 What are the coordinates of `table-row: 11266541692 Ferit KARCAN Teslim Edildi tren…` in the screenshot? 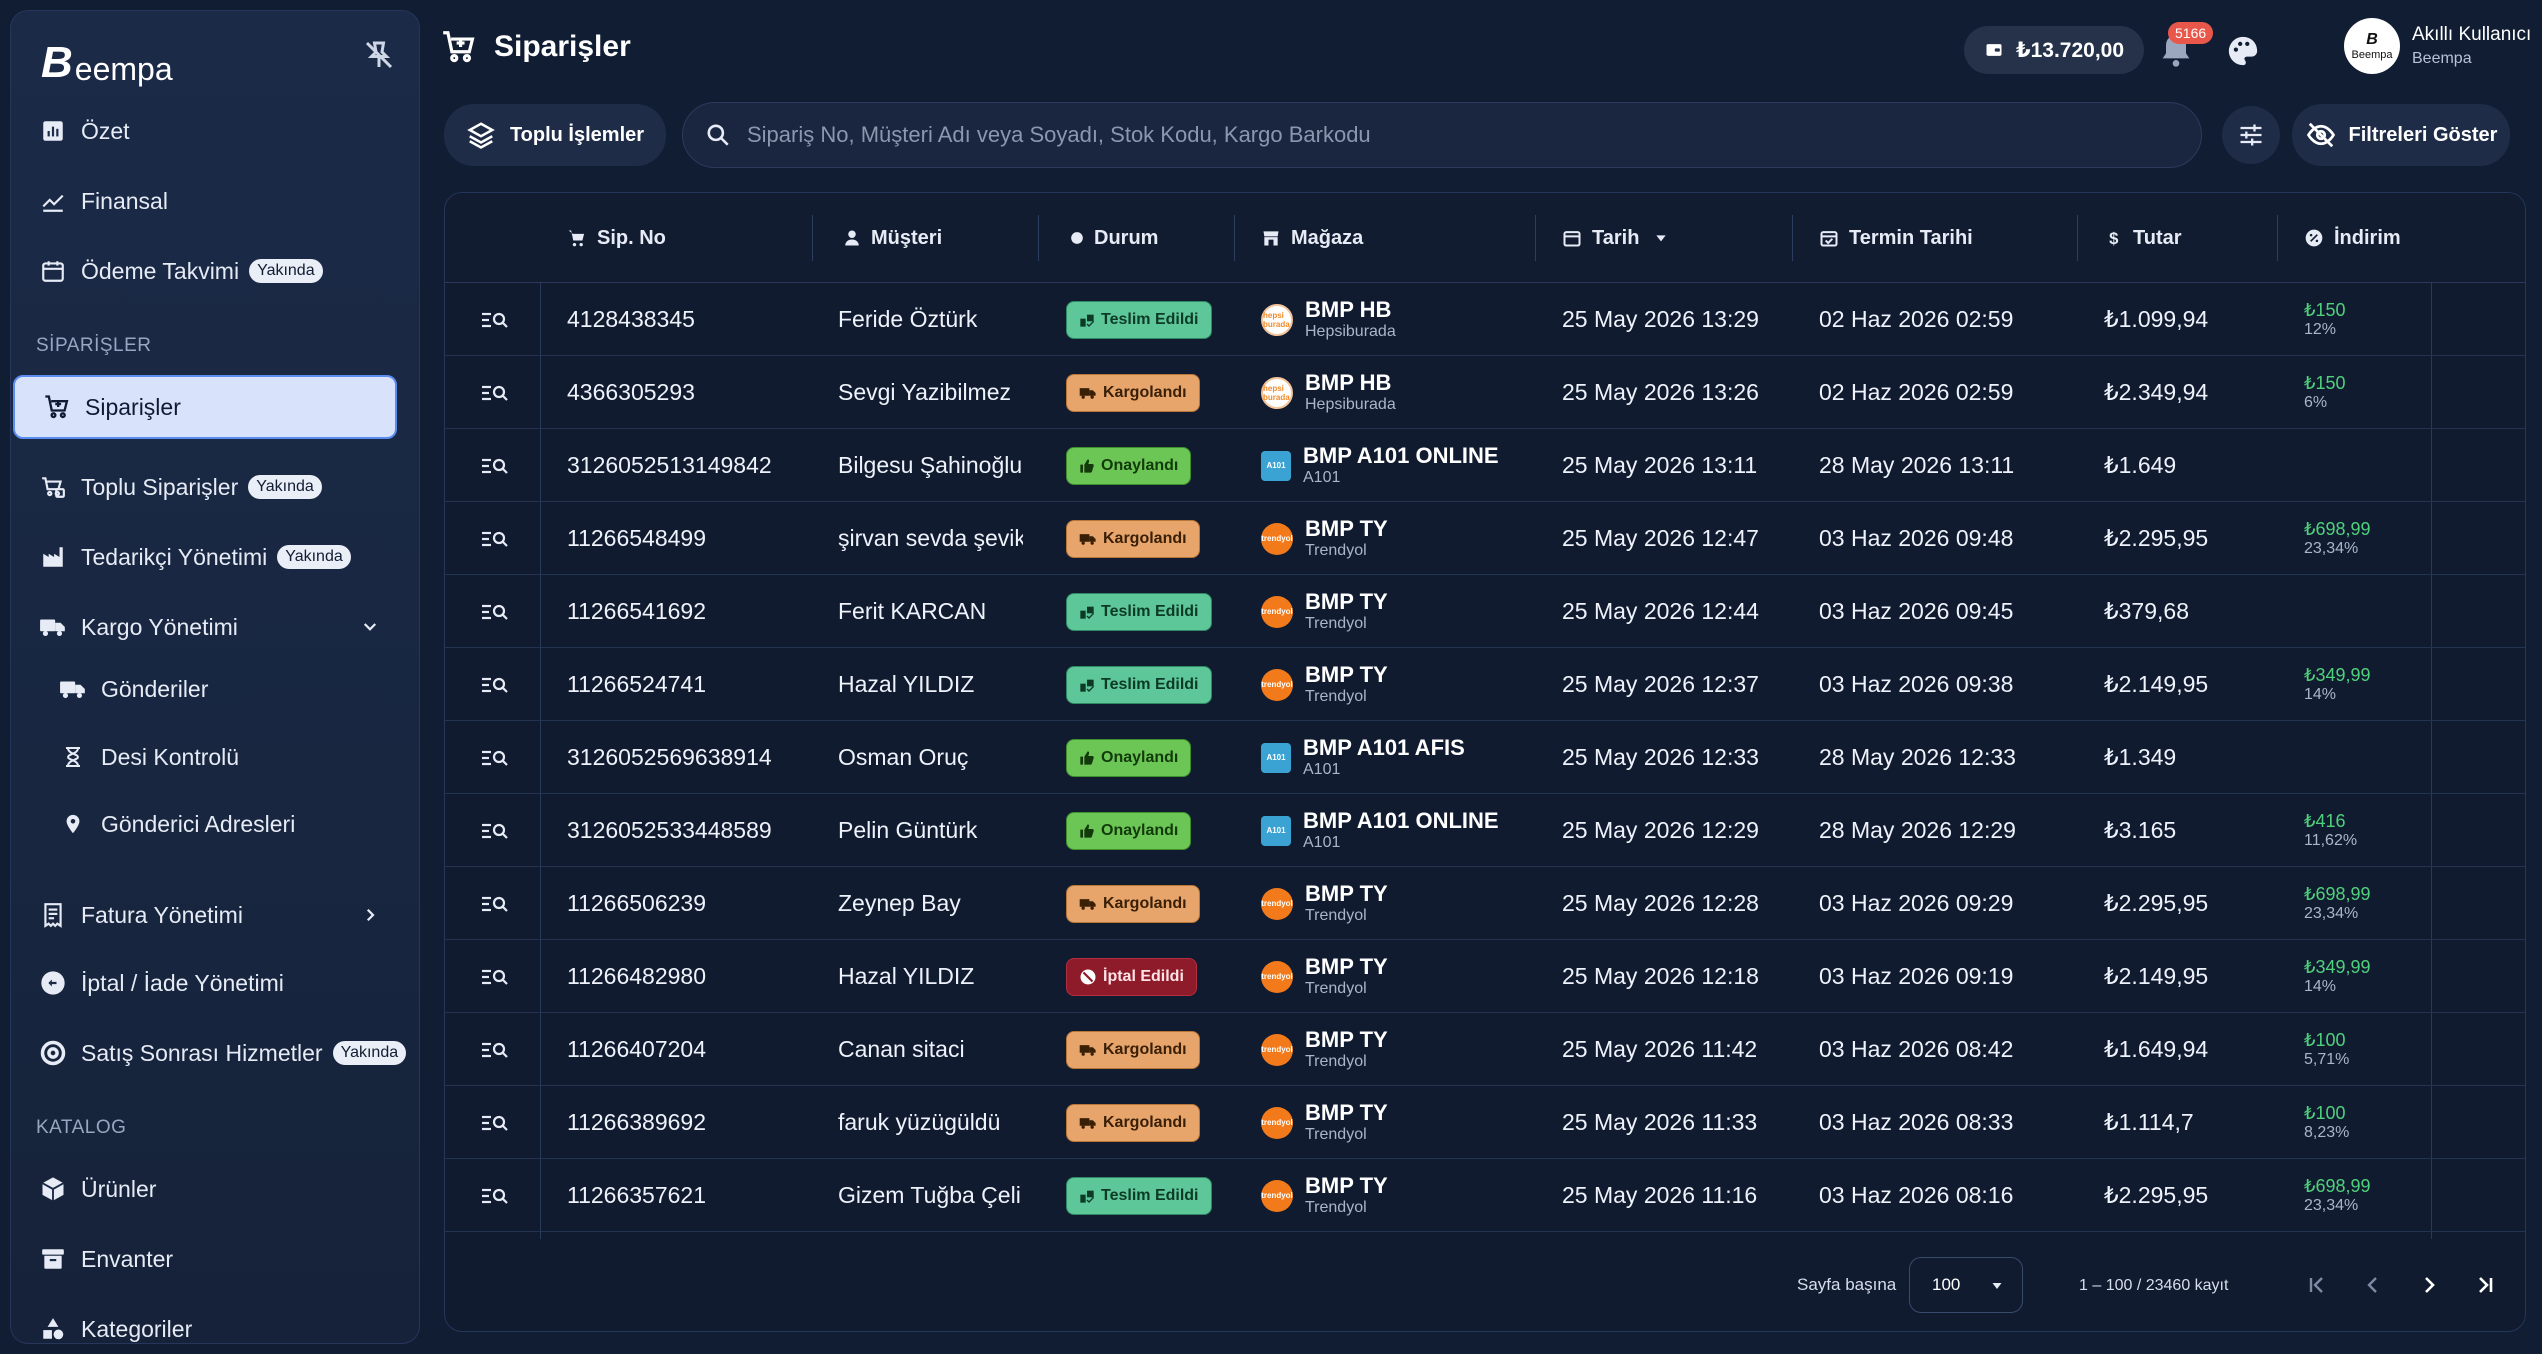 It's located at (1485, 611).